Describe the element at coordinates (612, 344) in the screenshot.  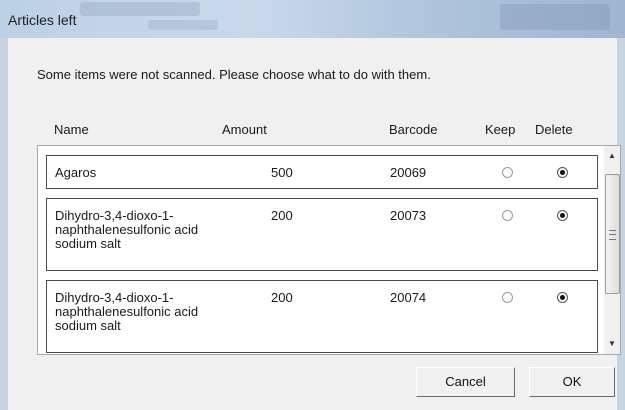
I see `arrow-down-icon: ▼` at that location.